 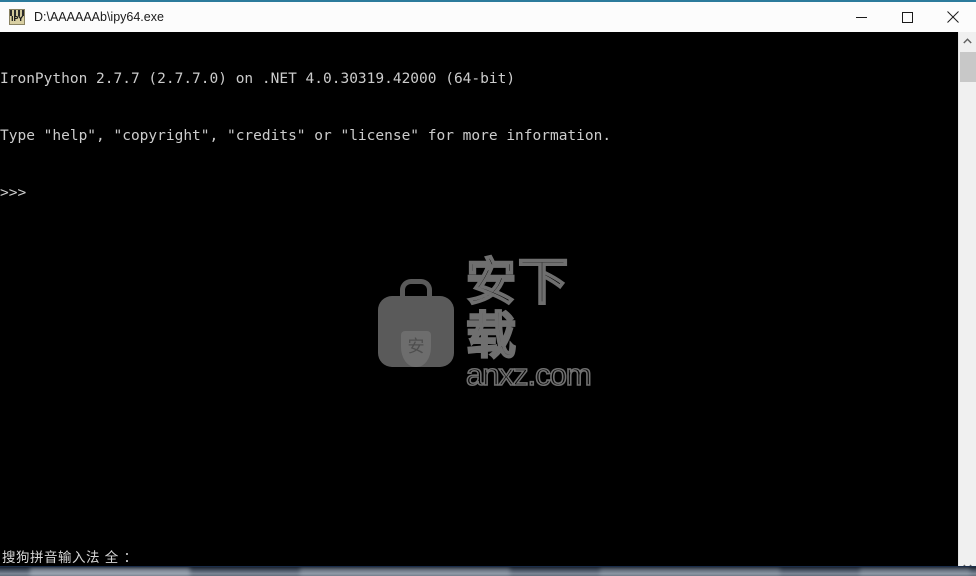 I want to click on shield-icon: 安, so click(x=416, y=349).